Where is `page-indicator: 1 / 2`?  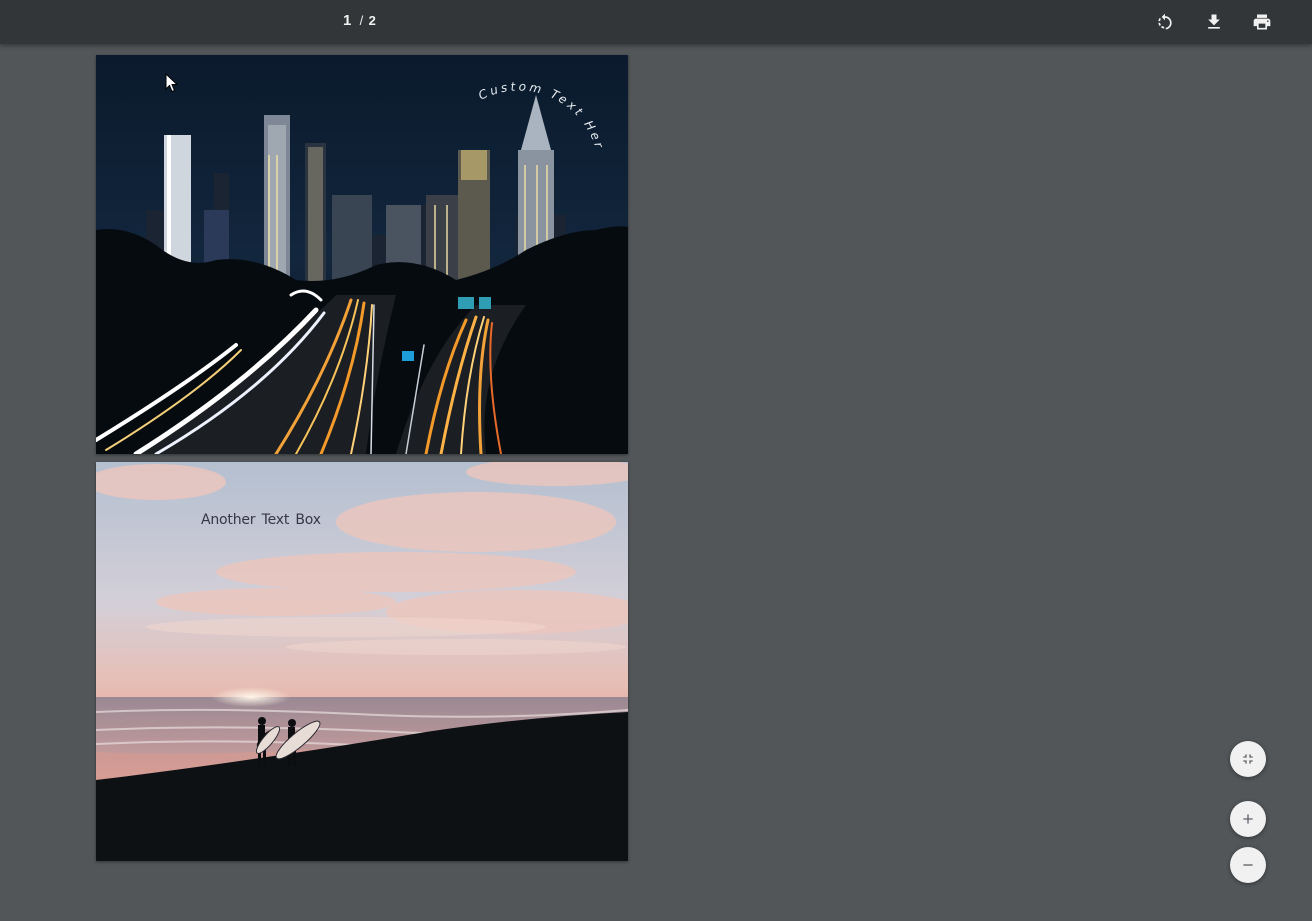
page-indicator: 1 / 2 is located at coordinates (359, 20).